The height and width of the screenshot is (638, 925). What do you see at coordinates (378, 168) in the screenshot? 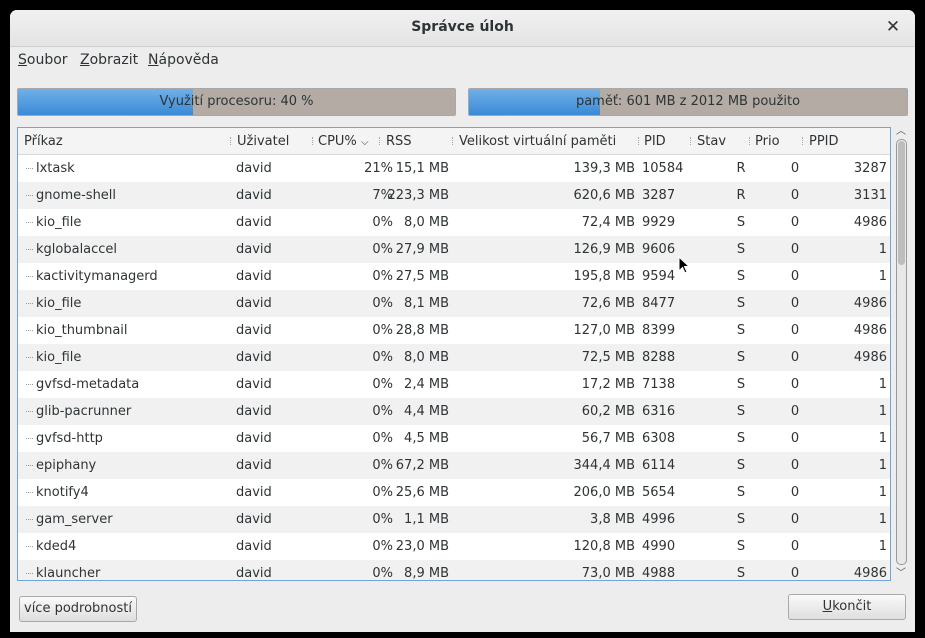
I see `cell-cpu: 21%` at bounding box center [378, 168].